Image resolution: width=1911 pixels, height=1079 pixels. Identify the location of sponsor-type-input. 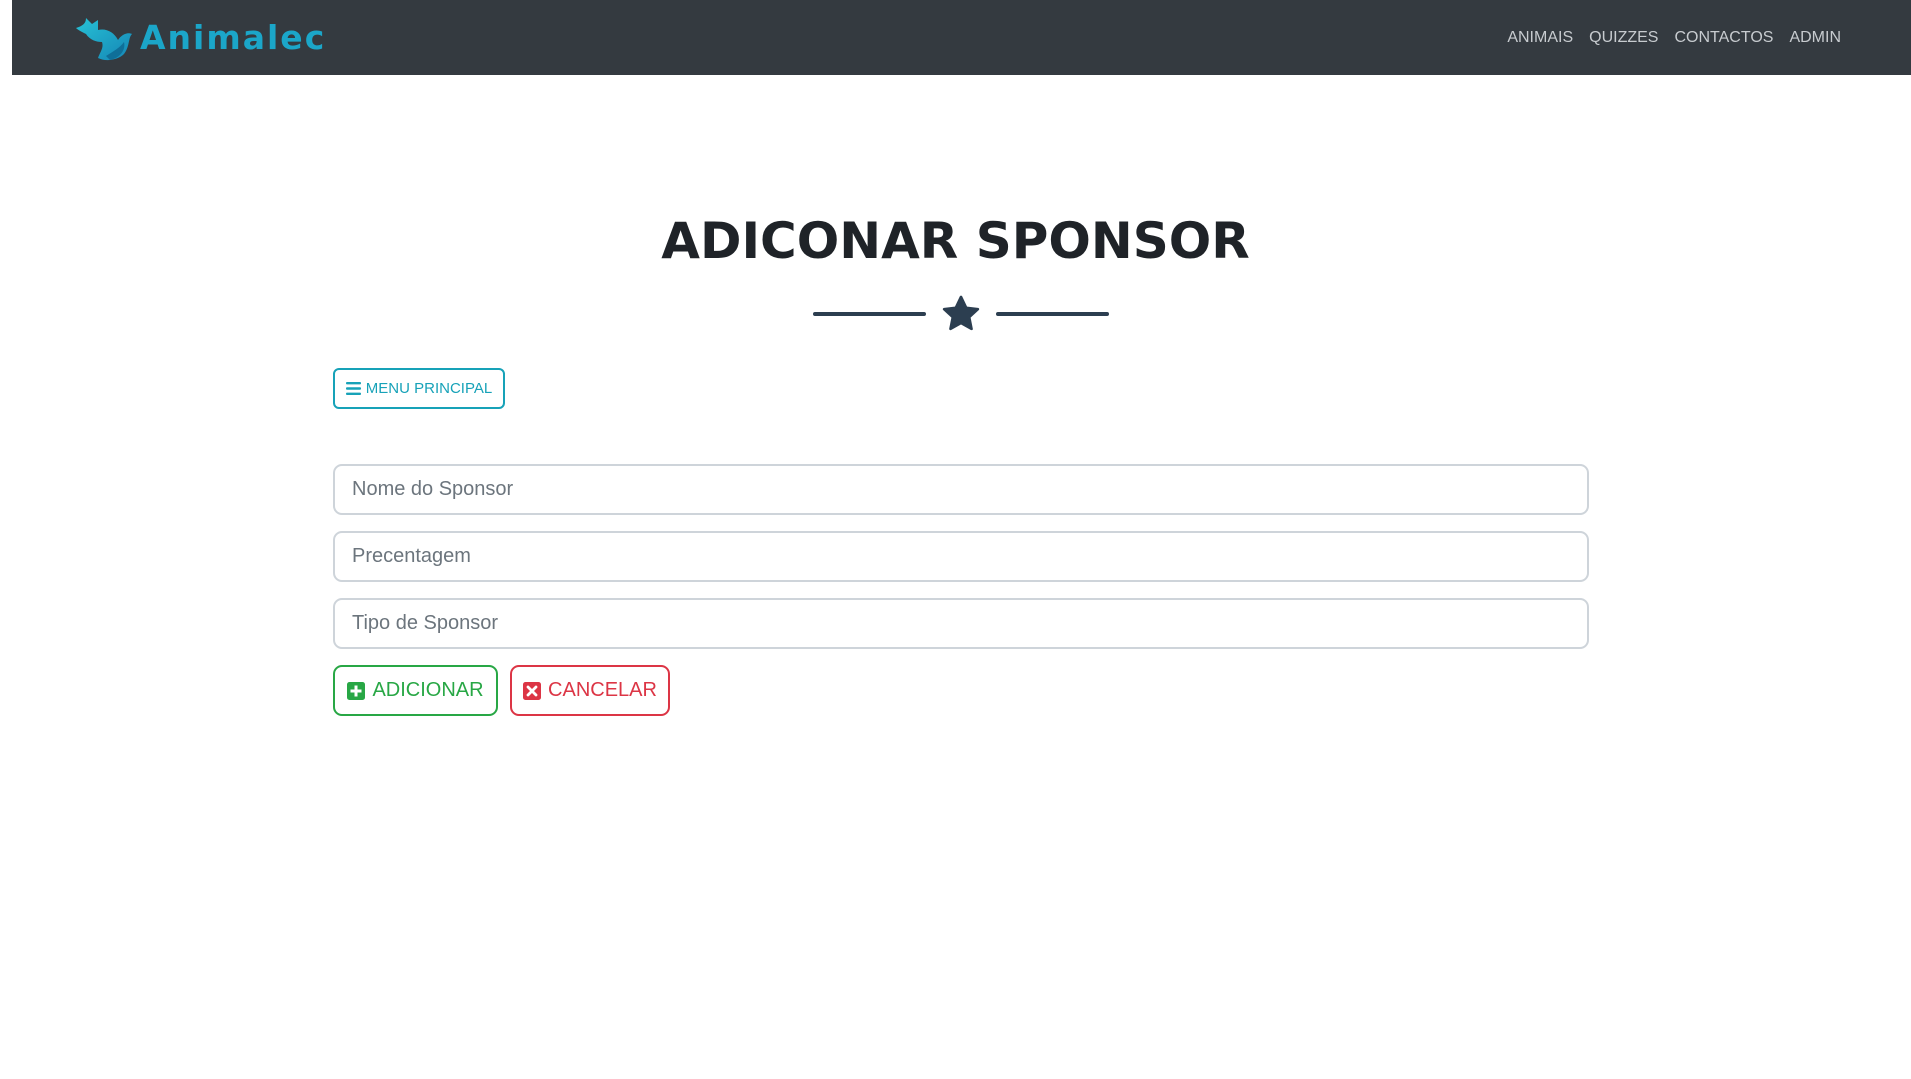
(961, 623).